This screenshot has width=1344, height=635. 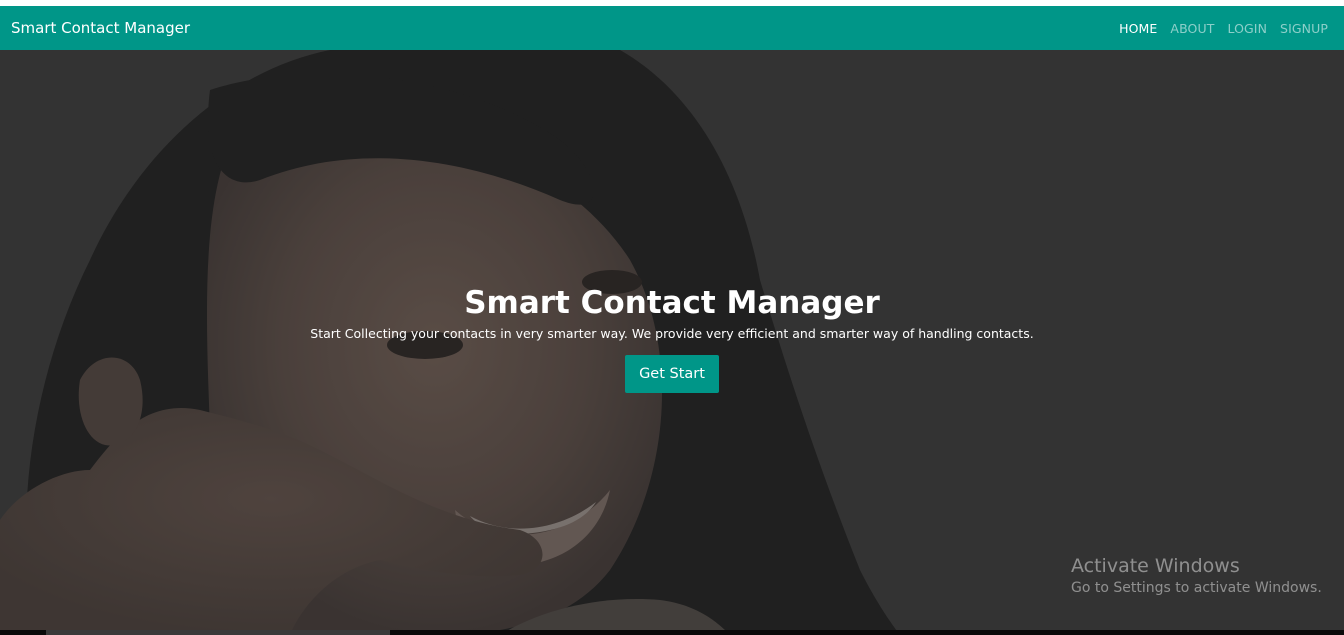 I want to click on nav-links: HOME ABOUT LOGIN SIGNUP, so click(x=1223, y=28).